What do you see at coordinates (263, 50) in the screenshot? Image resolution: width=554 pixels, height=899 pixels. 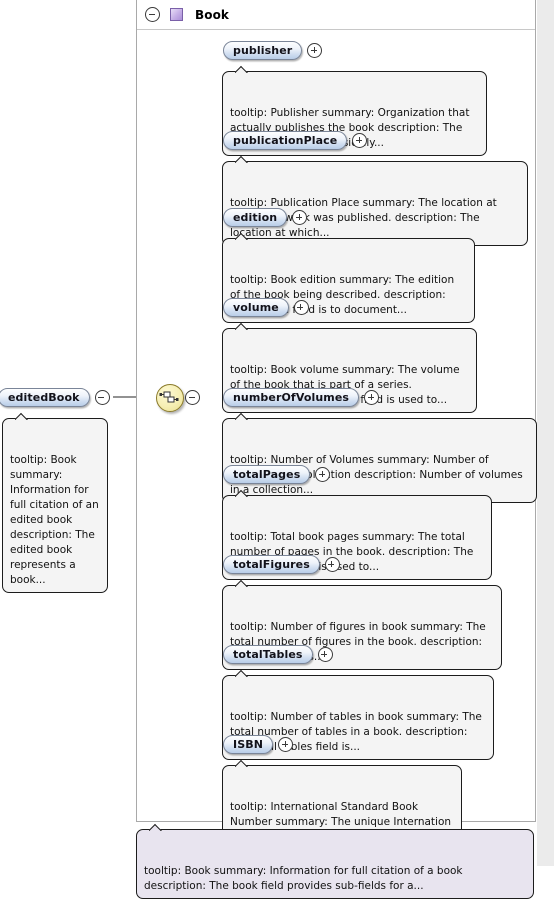 I see `node-label-publisher: publisher` at bounding box center [263, 50].